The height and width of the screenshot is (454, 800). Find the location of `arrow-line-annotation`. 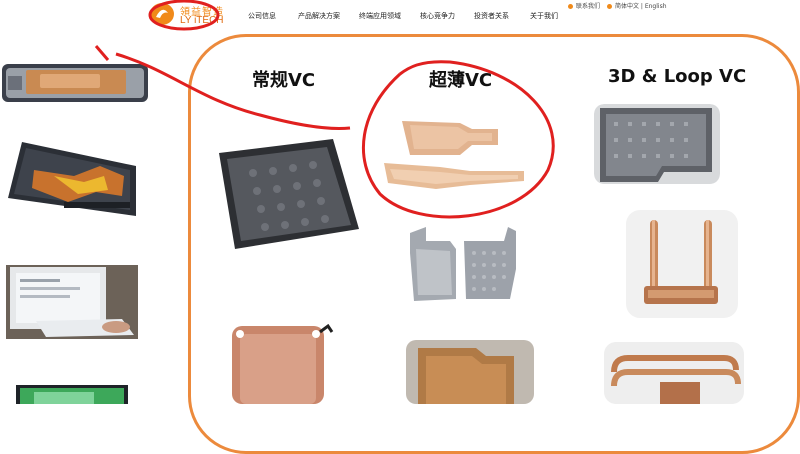

arrow-line-annotation is located at coordinates (233, 91).